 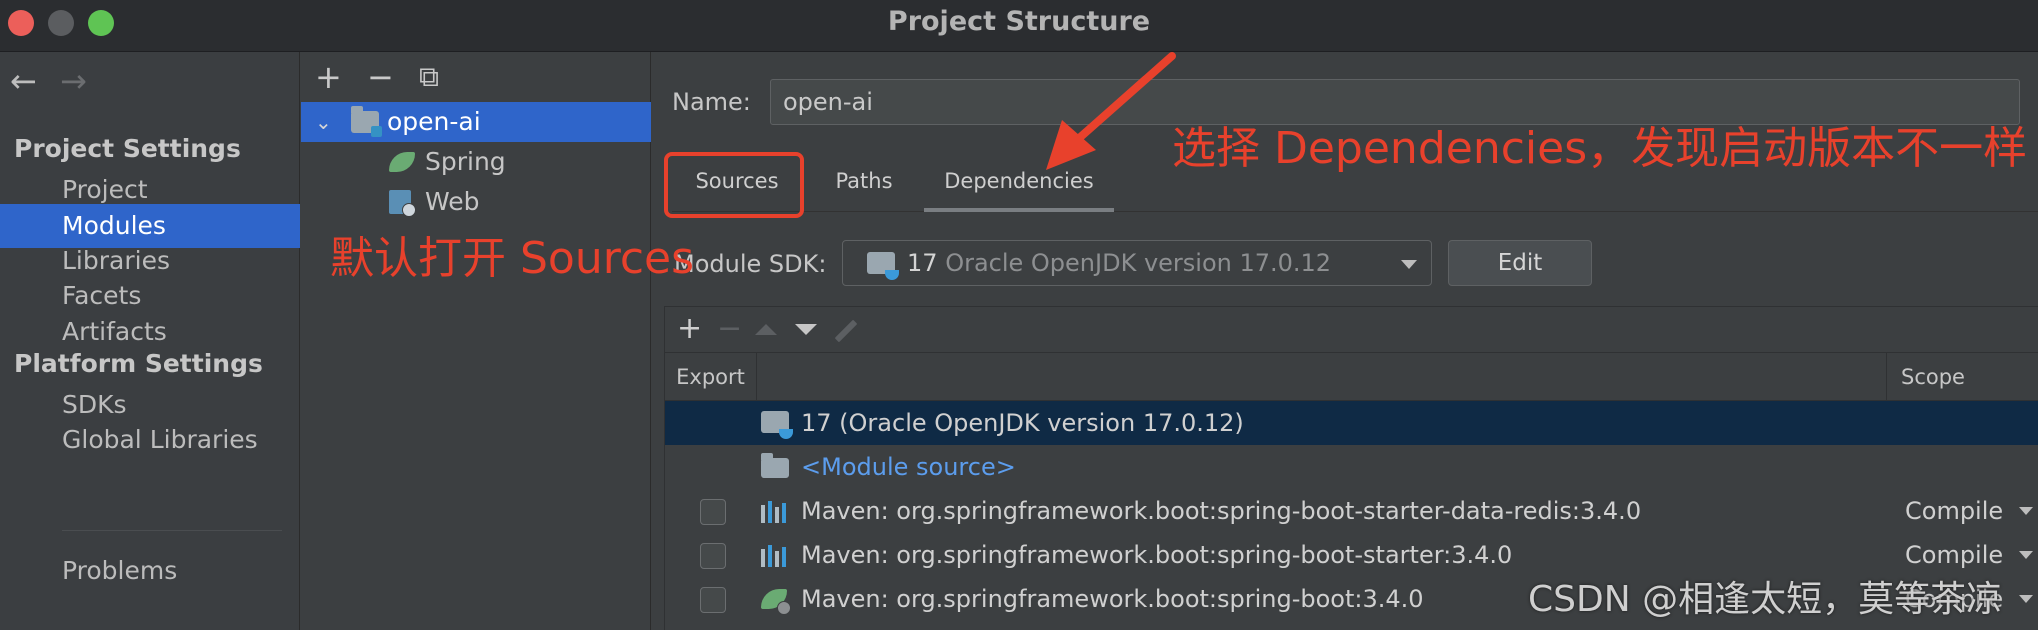 What do you see at coordinates (846, 331) in the screenshot?
I see `edit-dependency-icon` at bounding box center [846, 331].